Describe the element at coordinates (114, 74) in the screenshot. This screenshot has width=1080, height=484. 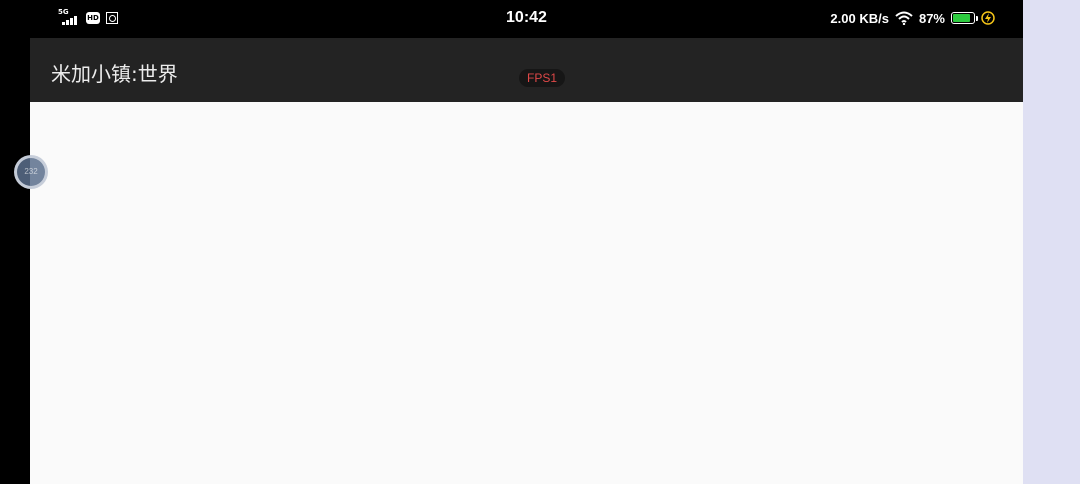
I see `page-title: 米加小镇:世界` at that location.